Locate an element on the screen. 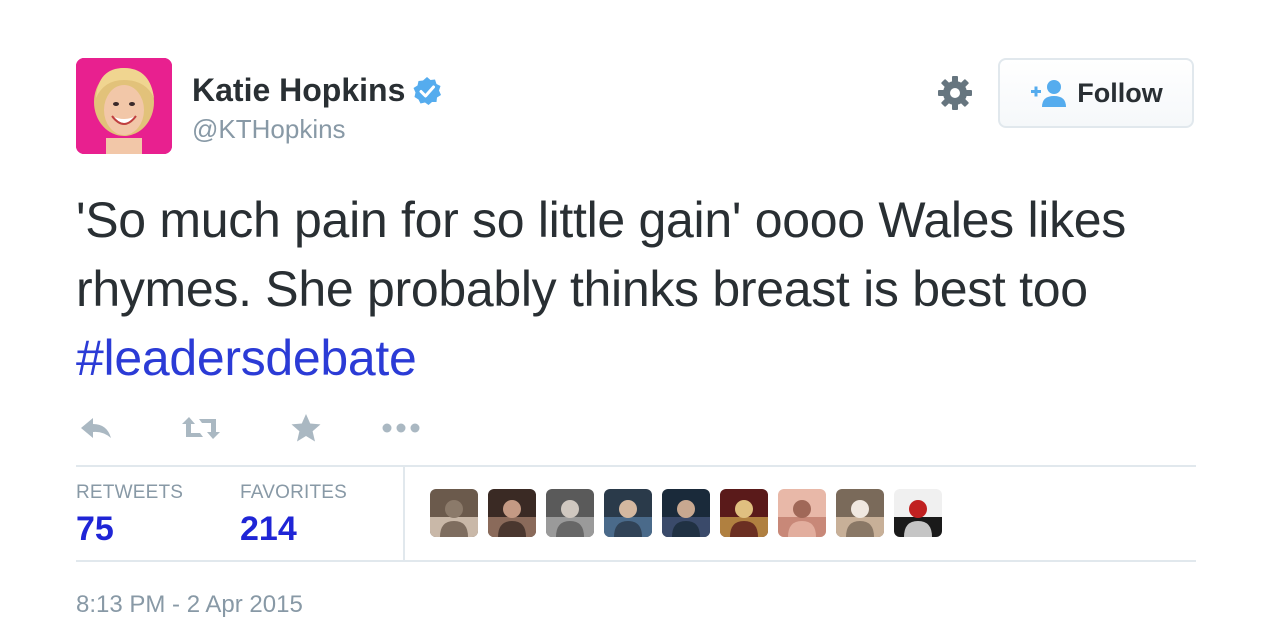 Image resolution: width=1270 pixels, height=634 pixels. gear-icon is located at coordinates (955, 93).